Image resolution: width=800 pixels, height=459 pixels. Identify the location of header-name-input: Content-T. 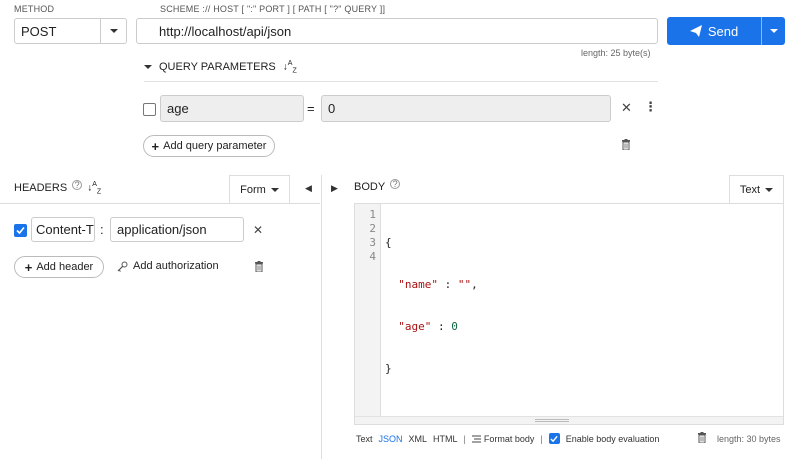
(63, 229).